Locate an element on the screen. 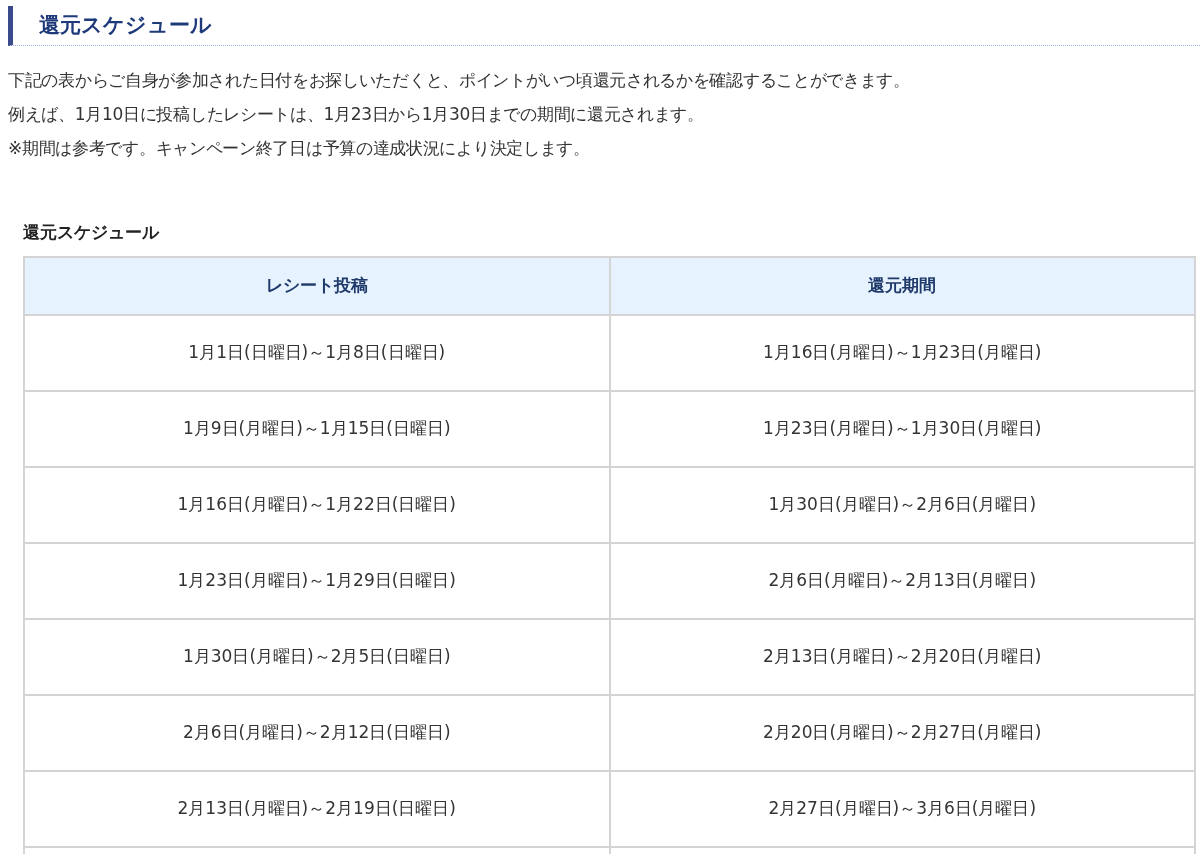 This screenshot has width=1200, height=854. column-header: 還元期間 is located at coordinates (902, 285).